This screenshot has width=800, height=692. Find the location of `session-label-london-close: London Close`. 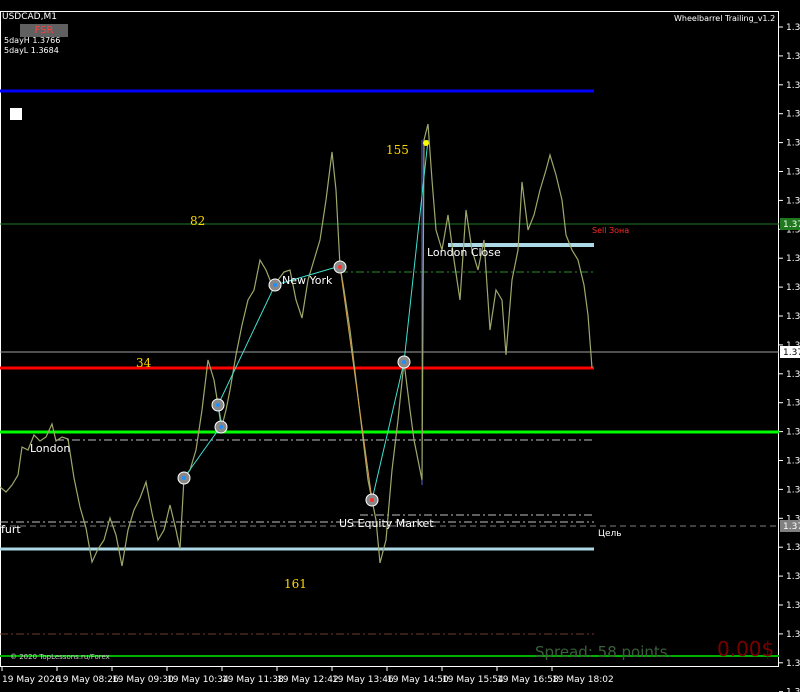

session-label-london-close: London Close is located at coordinates (464, 252).